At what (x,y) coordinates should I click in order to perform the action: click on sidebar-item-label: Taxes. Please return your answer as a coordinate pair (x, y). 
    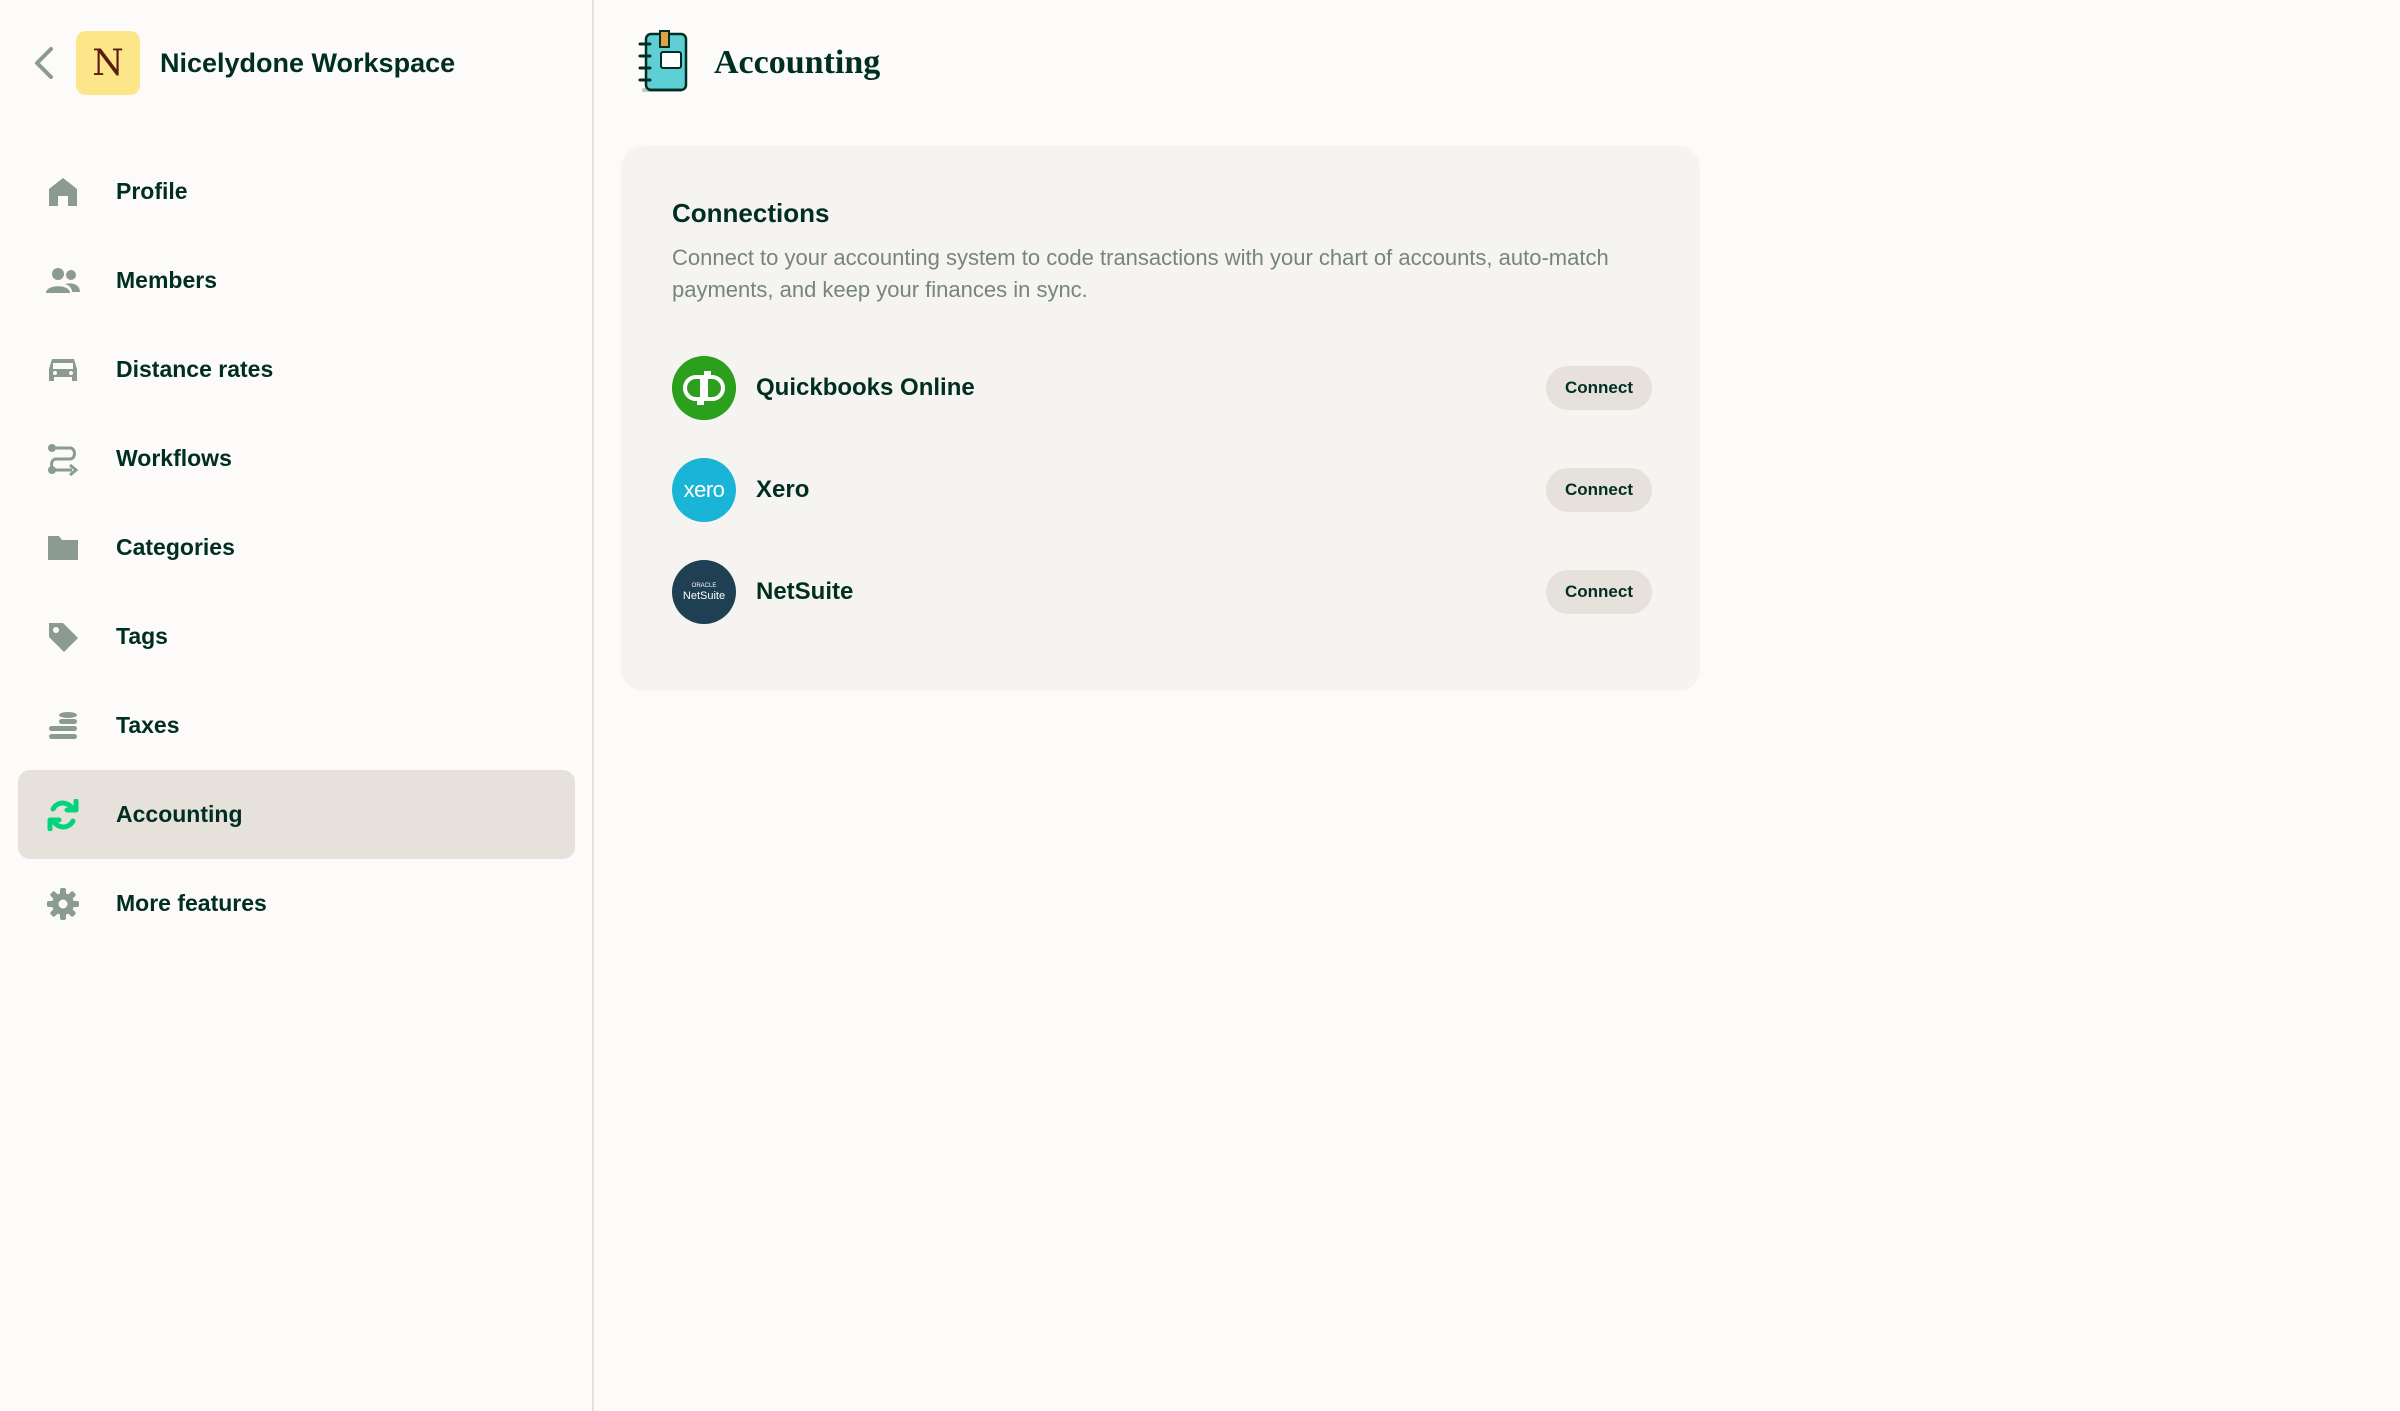
    Looking at the image, I should click on (148, 725).